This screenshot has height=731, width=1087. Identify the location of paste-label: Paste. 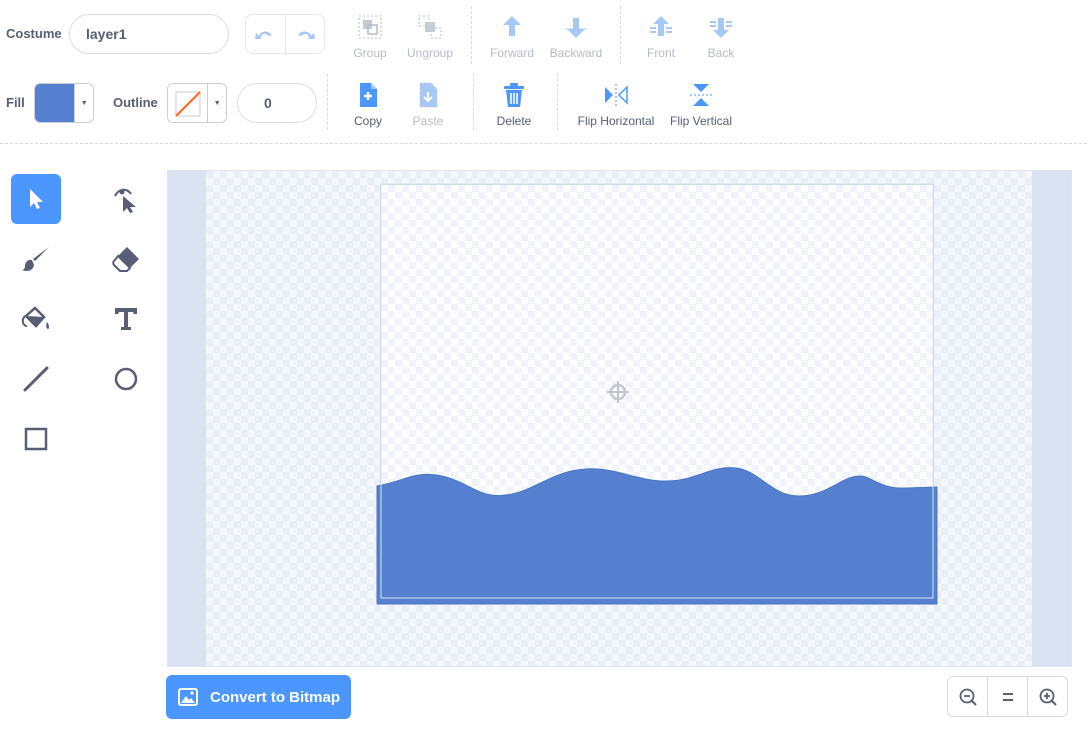
(428, 121).